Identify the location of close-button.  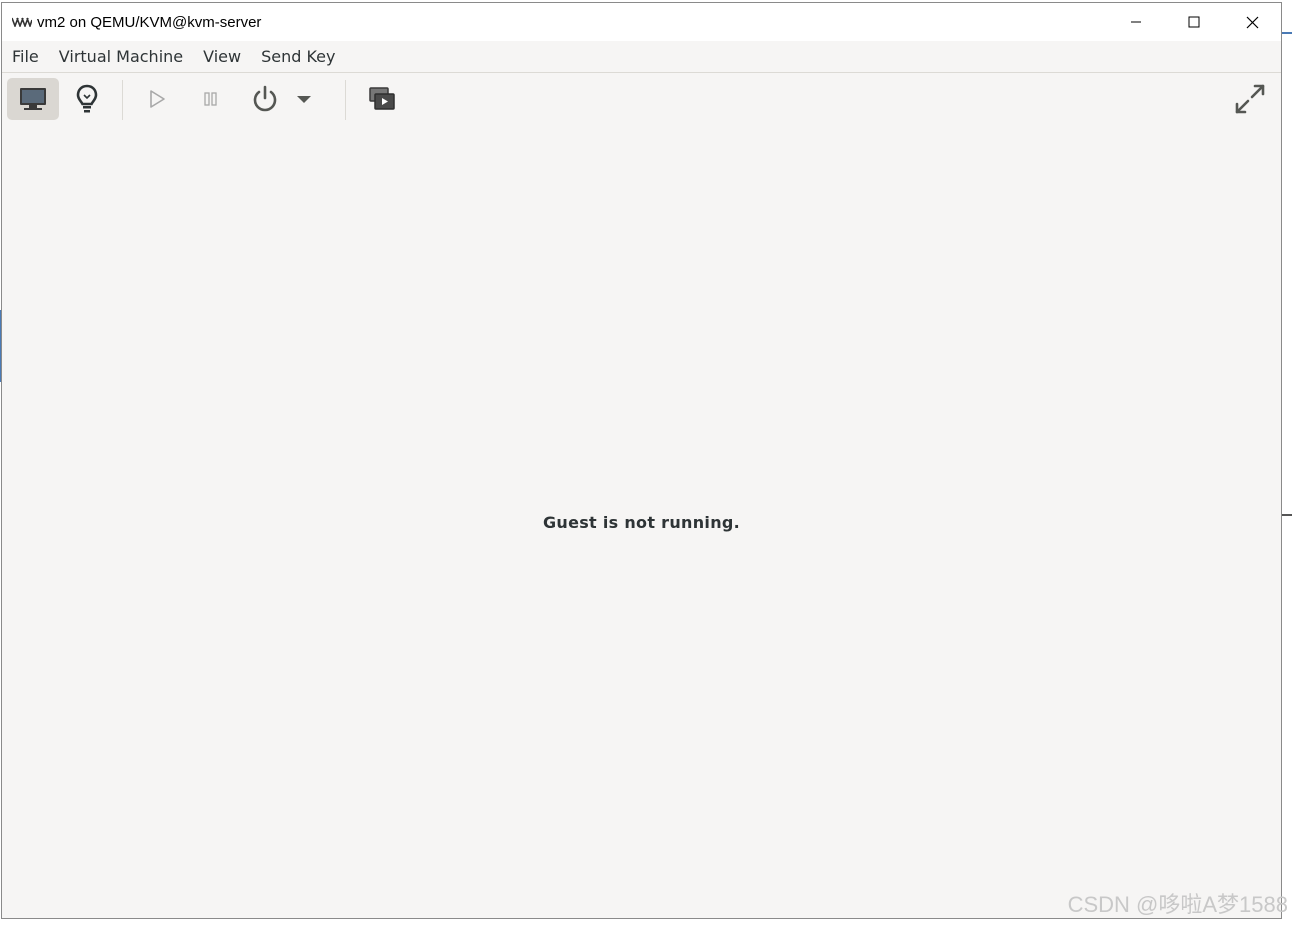
(1252, 22).